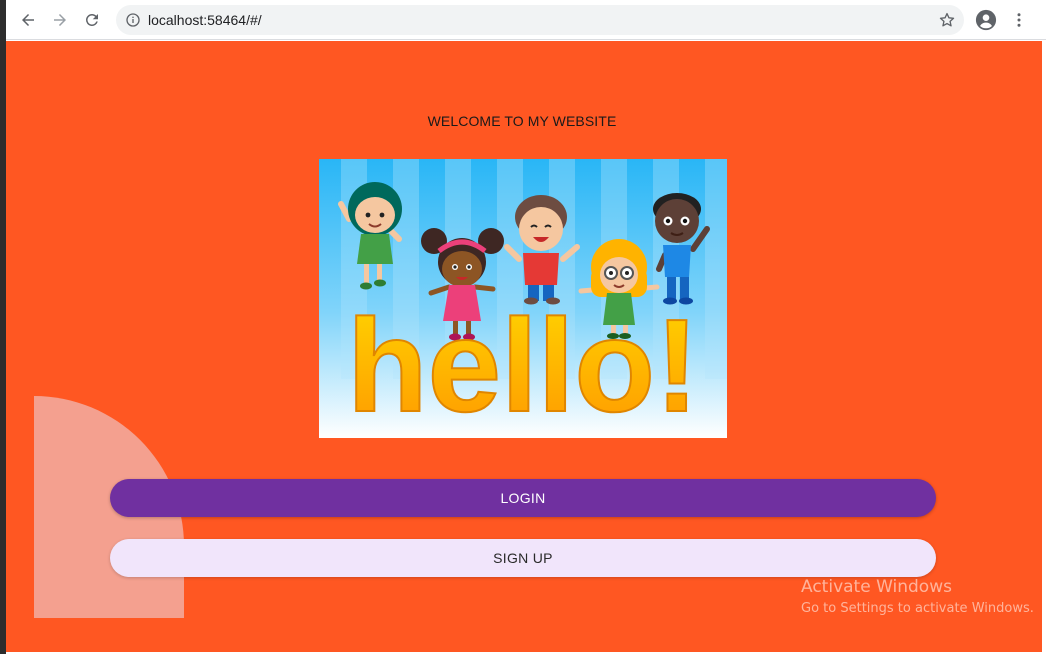 This screenshot has height=654, width=1046. I want to click on info-icon, so click(133, 20).